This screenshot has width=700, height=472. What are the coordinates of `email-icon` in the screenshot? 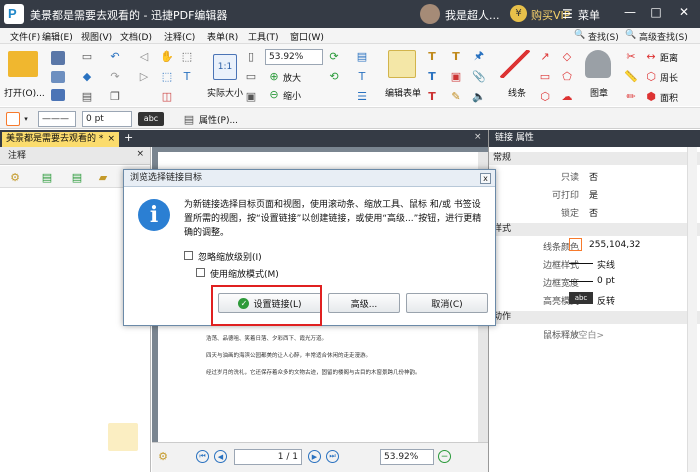 It's located at (58, 95).